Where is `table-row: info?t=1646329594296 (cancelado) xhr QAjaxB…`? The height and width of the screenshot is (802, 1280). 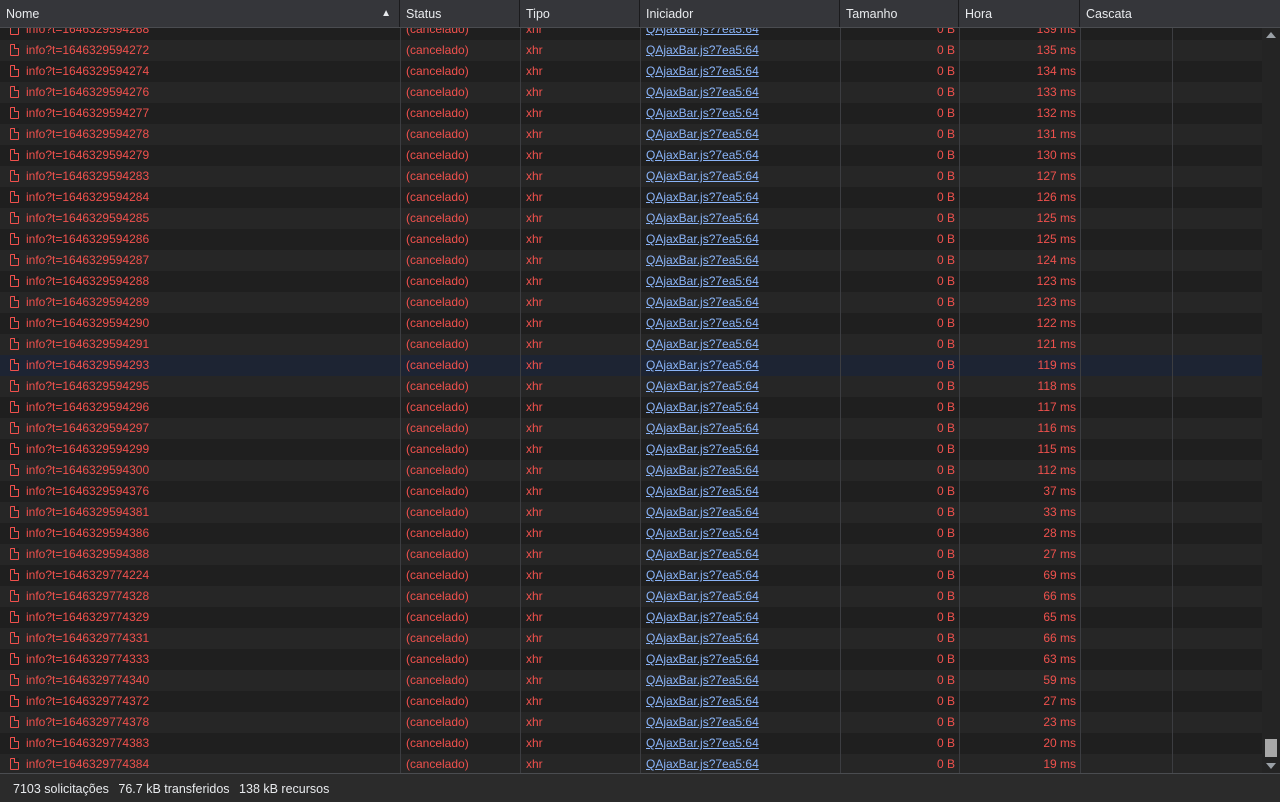
table-row: info?t=1646329594296 (cancelado) xhr QAjaxB… is located at coordinates (631, 407).